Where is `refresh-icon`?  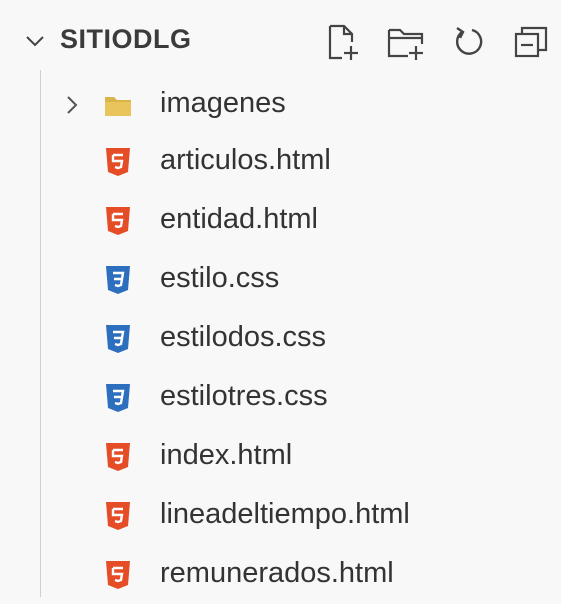 refresh-icon is located at coordinates (469, 41).